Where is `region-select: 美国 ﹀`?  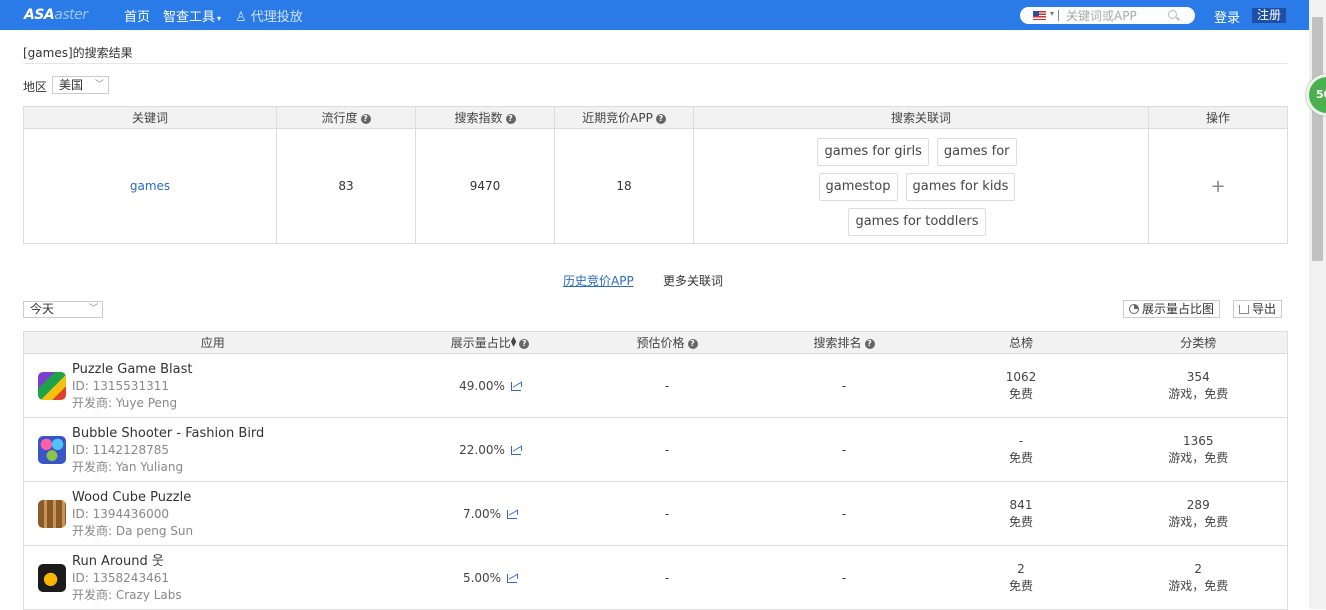 region-select: 美国 ﹀ is located at coordinates (80, 85).